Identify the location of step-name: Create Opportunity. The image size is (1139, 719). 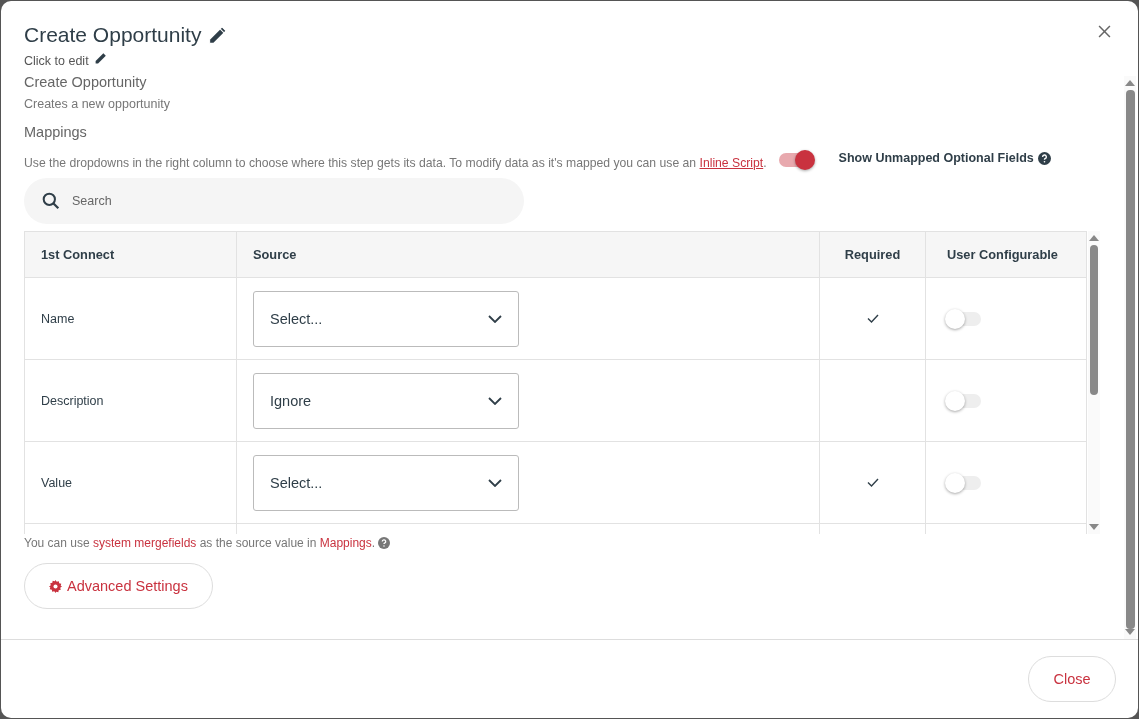
(86, 82).